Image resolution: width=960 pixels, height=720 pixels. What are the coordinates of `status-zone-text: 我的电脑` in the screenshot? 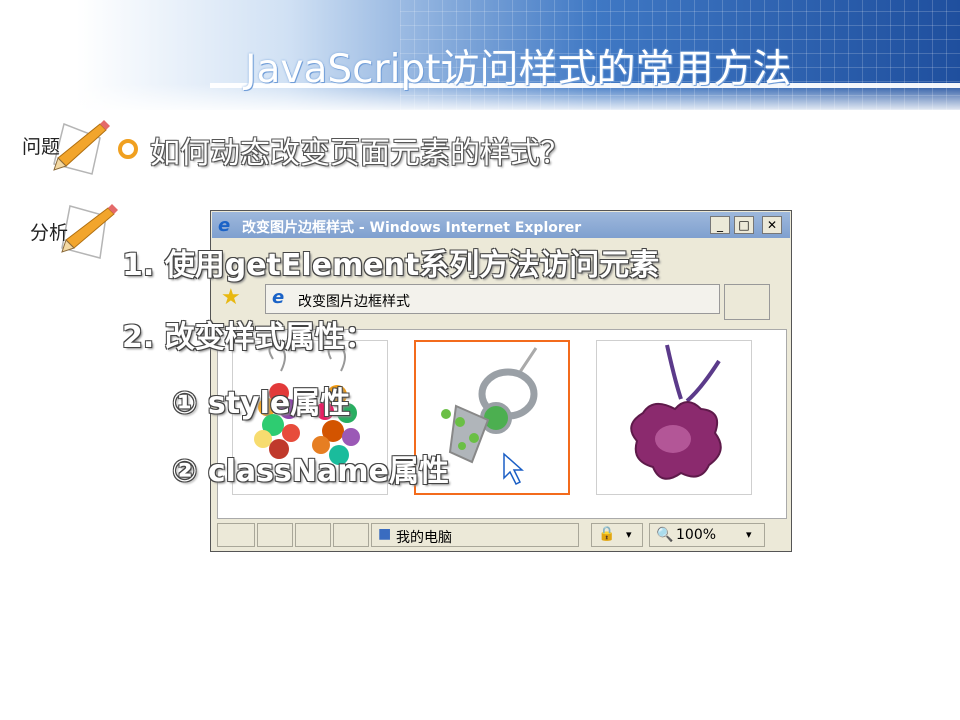 It's located at (424, 538).